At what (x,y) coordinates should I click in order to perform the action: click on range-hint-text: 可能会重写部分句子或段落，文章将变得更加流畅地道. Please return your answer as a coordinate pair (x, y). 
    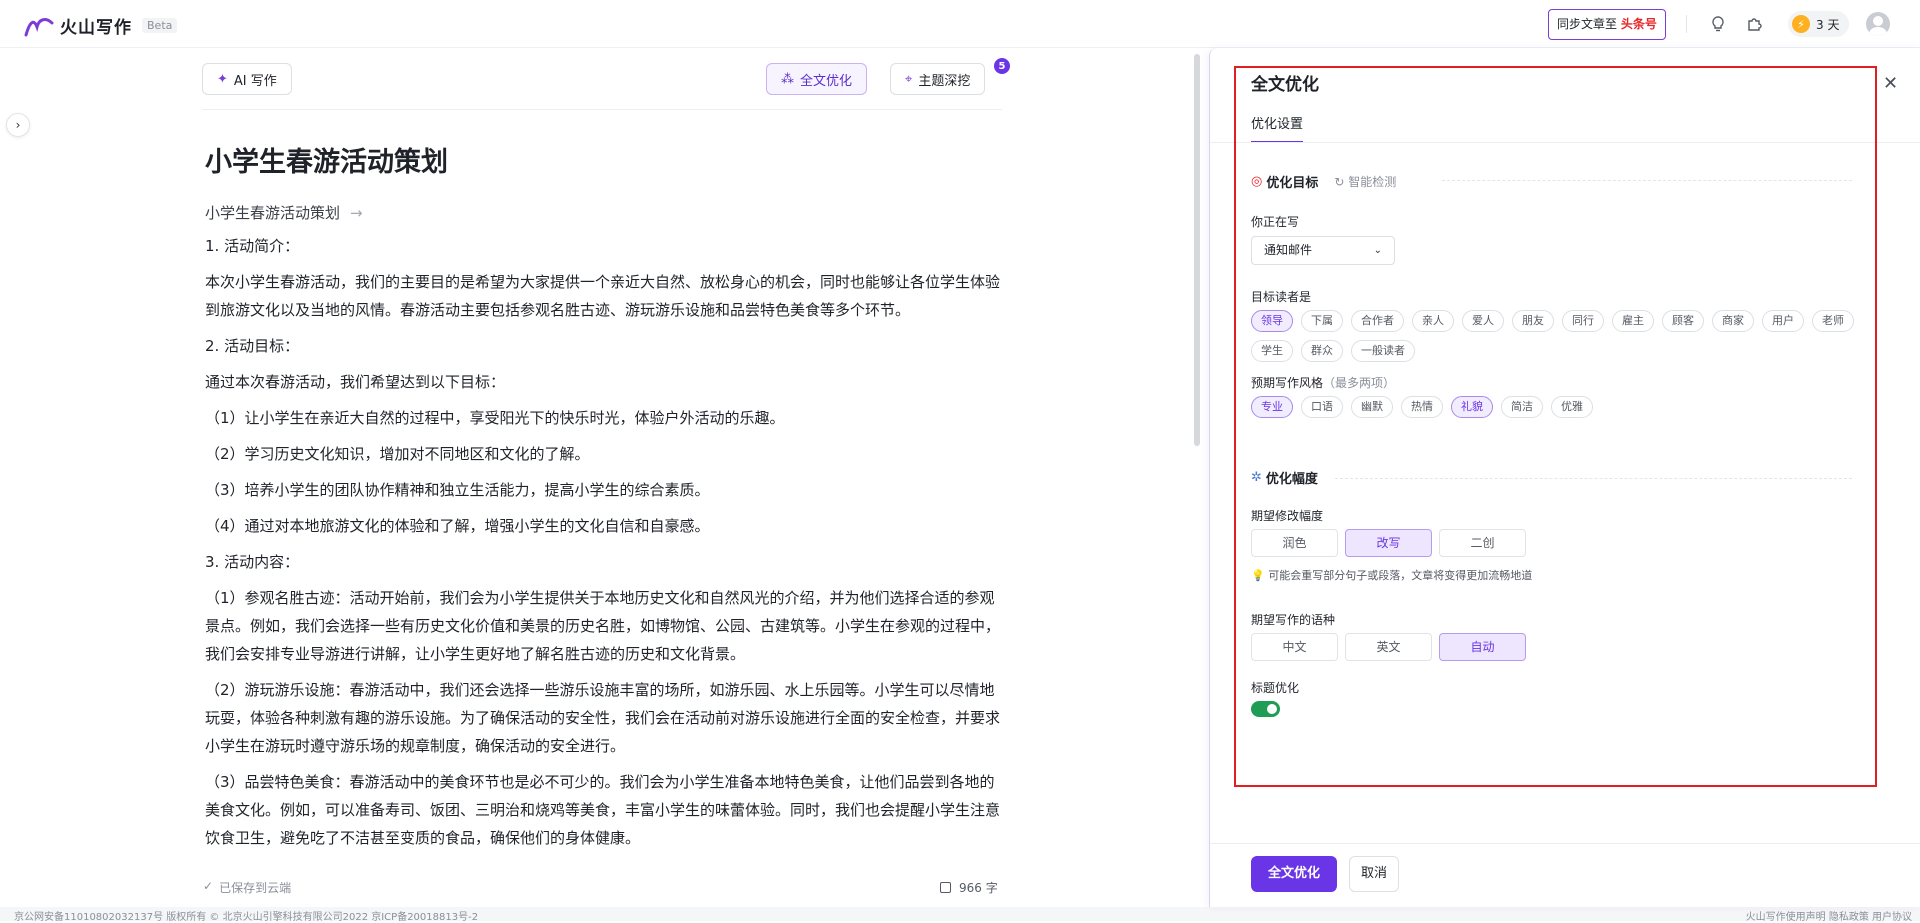
    Looking at the image, I should click on (1400, 575).